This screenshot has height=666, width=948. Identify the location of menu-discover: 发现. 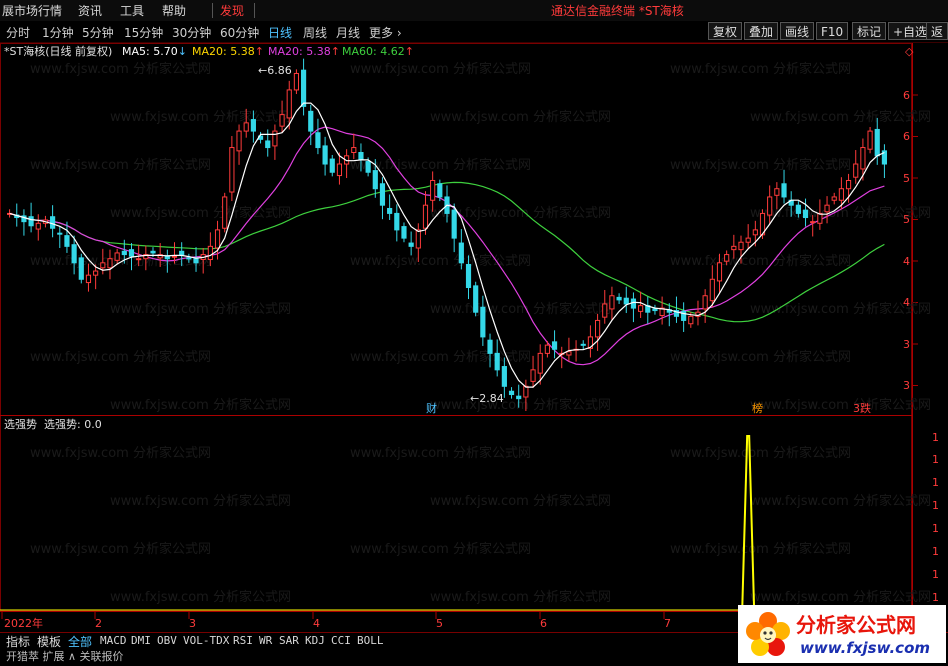
(232, 10).